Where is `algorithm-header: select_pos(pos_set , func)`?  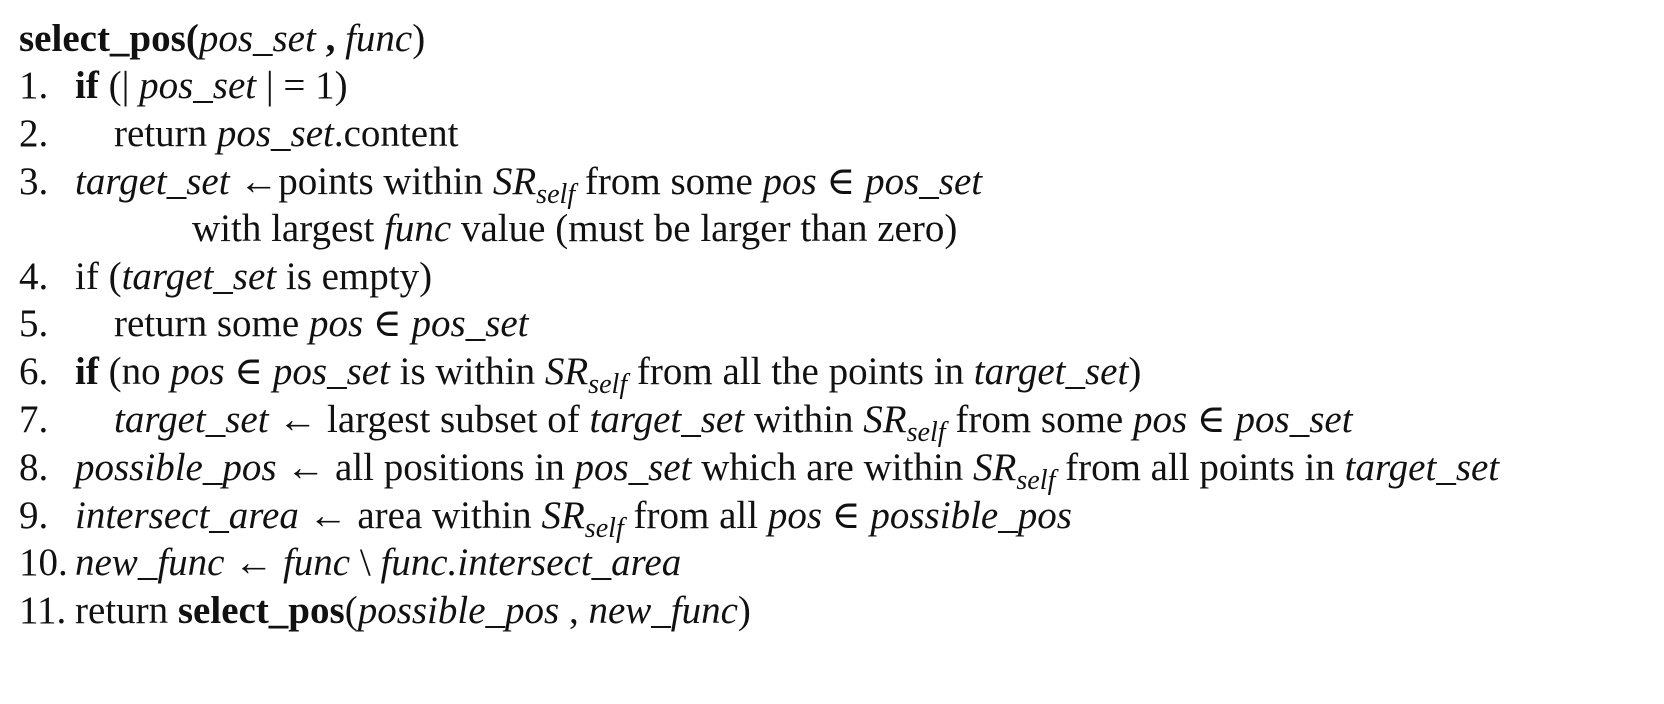 algorithm-header: select_pos(pos_set , func) is located at coordinates (222, 39).